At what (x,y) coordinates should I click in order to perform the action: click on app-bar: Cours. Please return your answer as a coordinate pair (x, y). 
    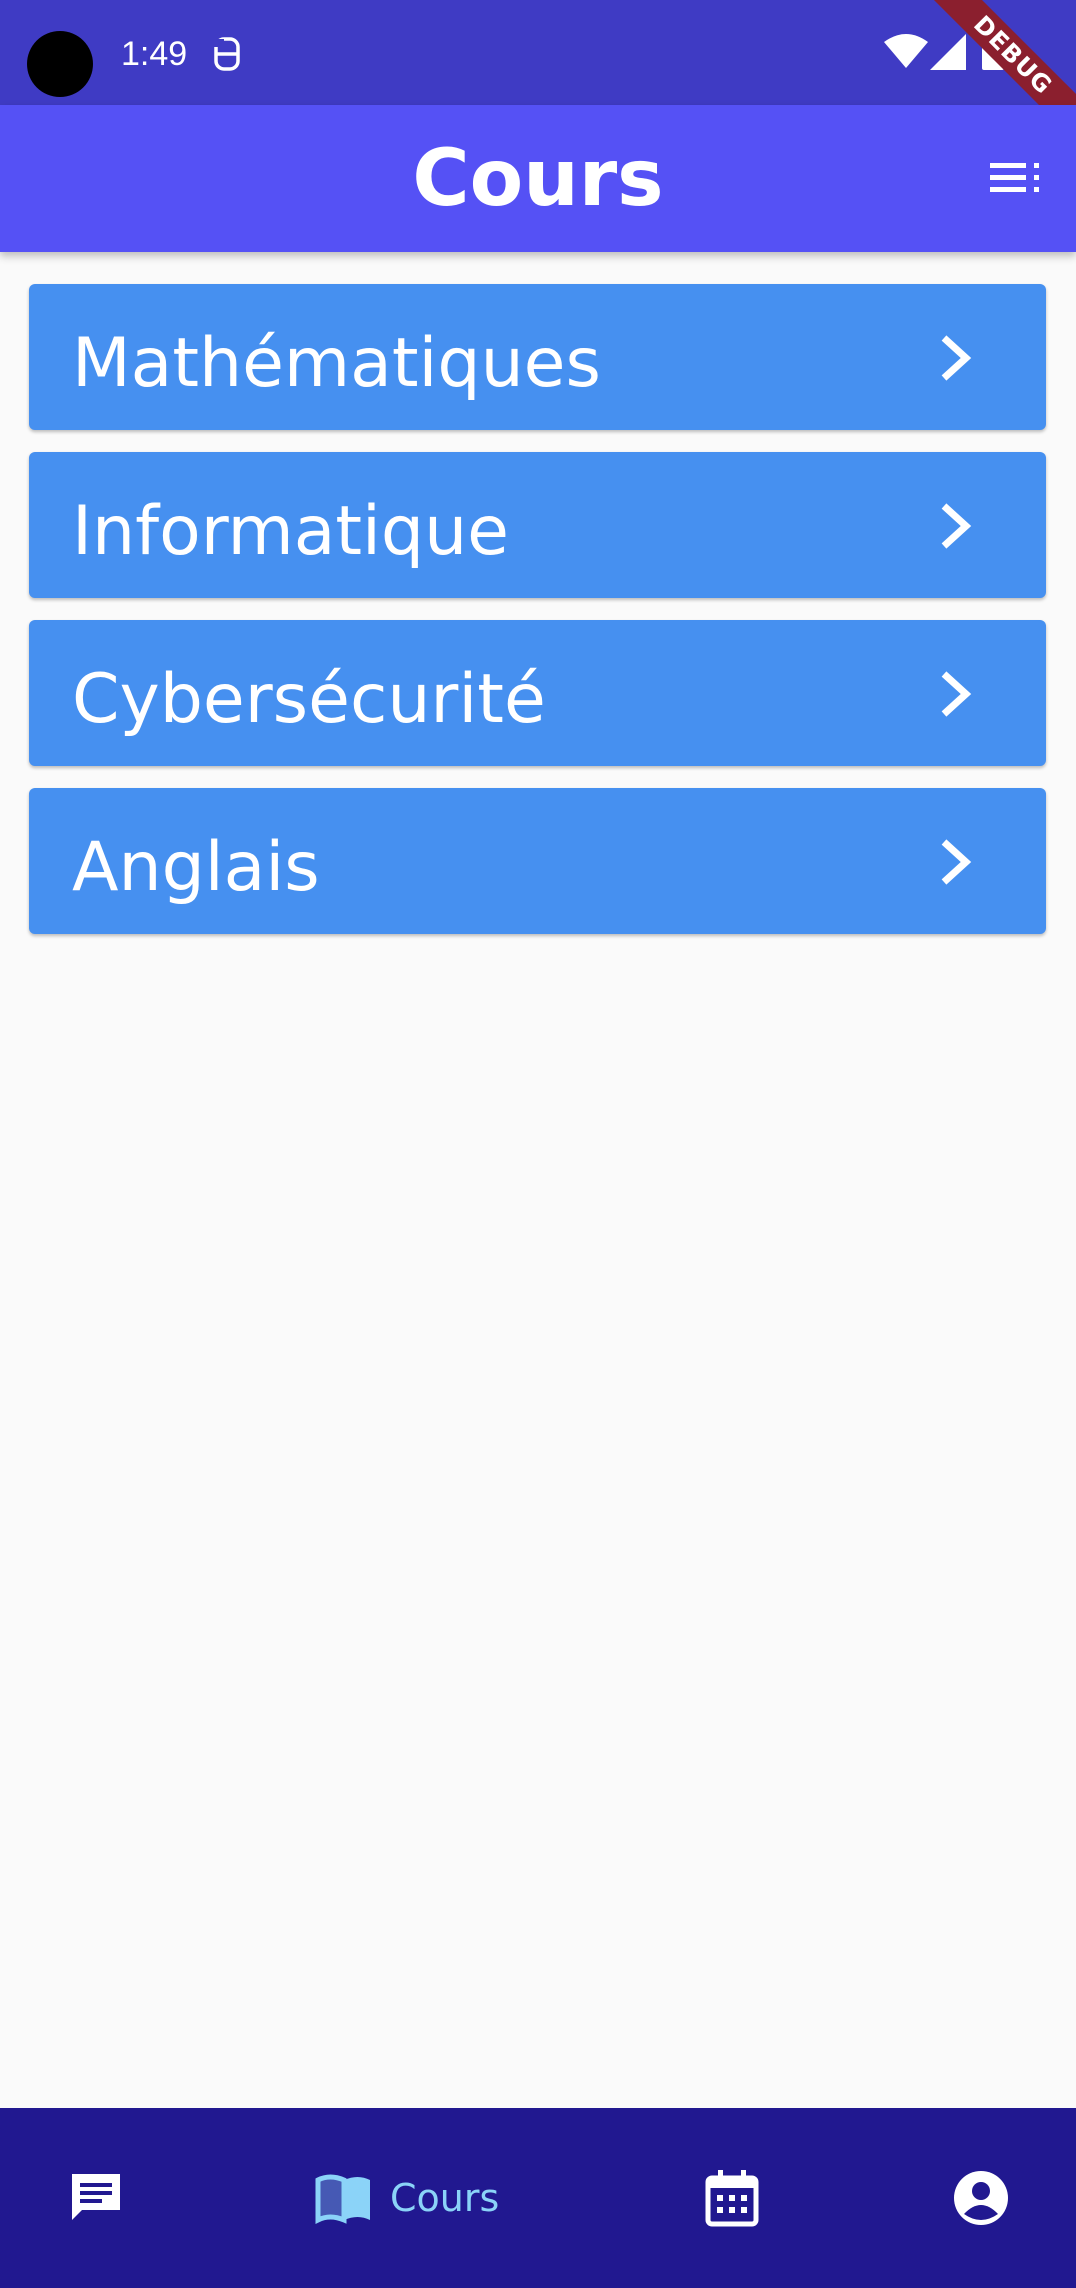
    Looking at the image, I should click on (538, 178).